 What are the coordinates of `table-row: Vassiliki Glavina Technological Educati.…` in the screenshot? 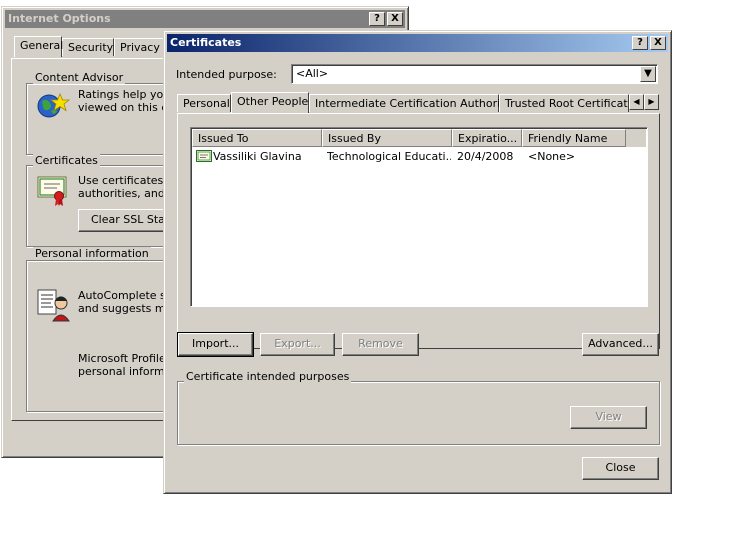 It's located at (419, 157).